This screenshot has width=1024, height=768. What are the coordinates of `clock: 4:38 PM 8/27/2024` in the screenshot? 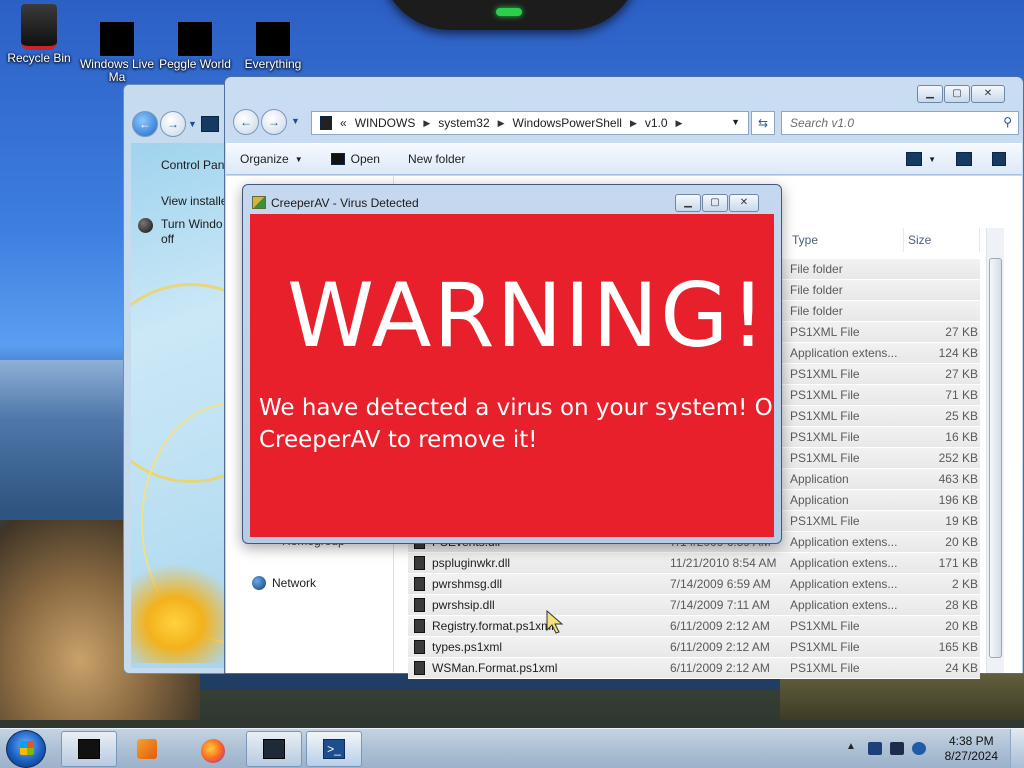 It's located at (971, 749).